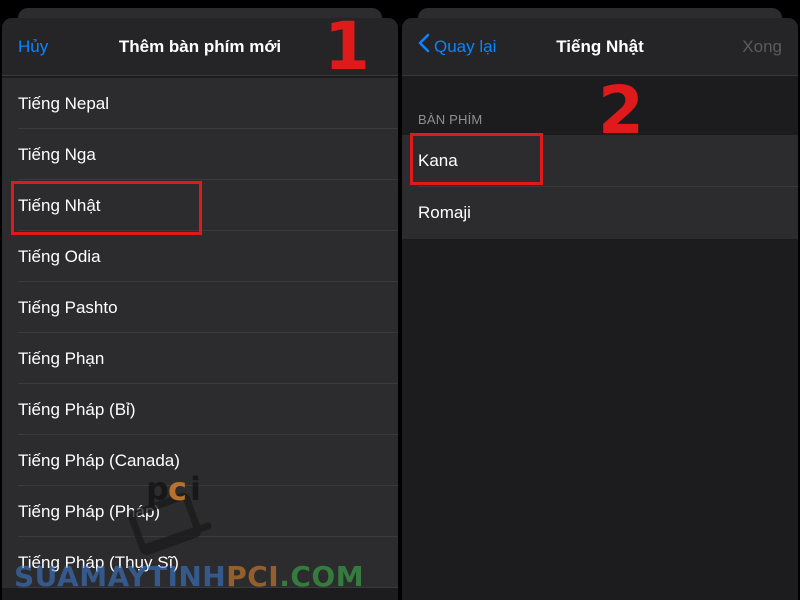 Image resolution: width=800 pixels, height=600 pixels. What do you see at coordinates (424, 47) in the screenshot?
I see `chevron-left-icon` at bounding box center [424, 47].